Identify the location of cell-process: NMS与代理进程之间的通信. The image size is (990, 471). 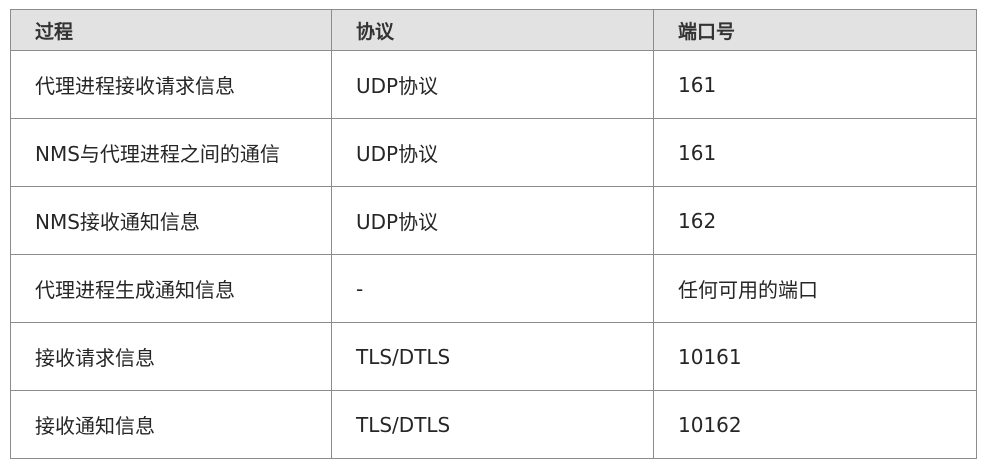
(171, 152).